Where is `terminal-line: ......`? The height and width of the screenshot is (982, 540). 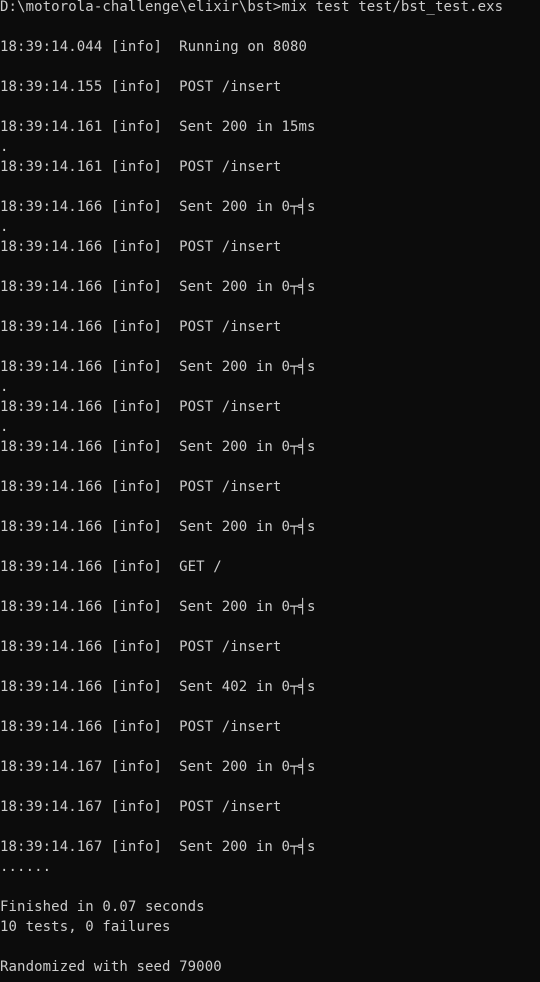
terminal-line: ...... is located at coordinates (26, 867).